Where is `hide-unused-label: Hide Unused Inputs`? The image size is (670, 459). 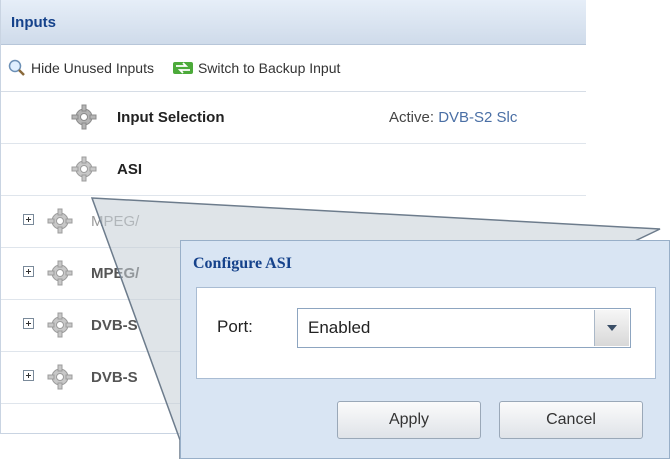 hide-unused-label: Hide Unused Inputs is located at coordinates (92, 68).